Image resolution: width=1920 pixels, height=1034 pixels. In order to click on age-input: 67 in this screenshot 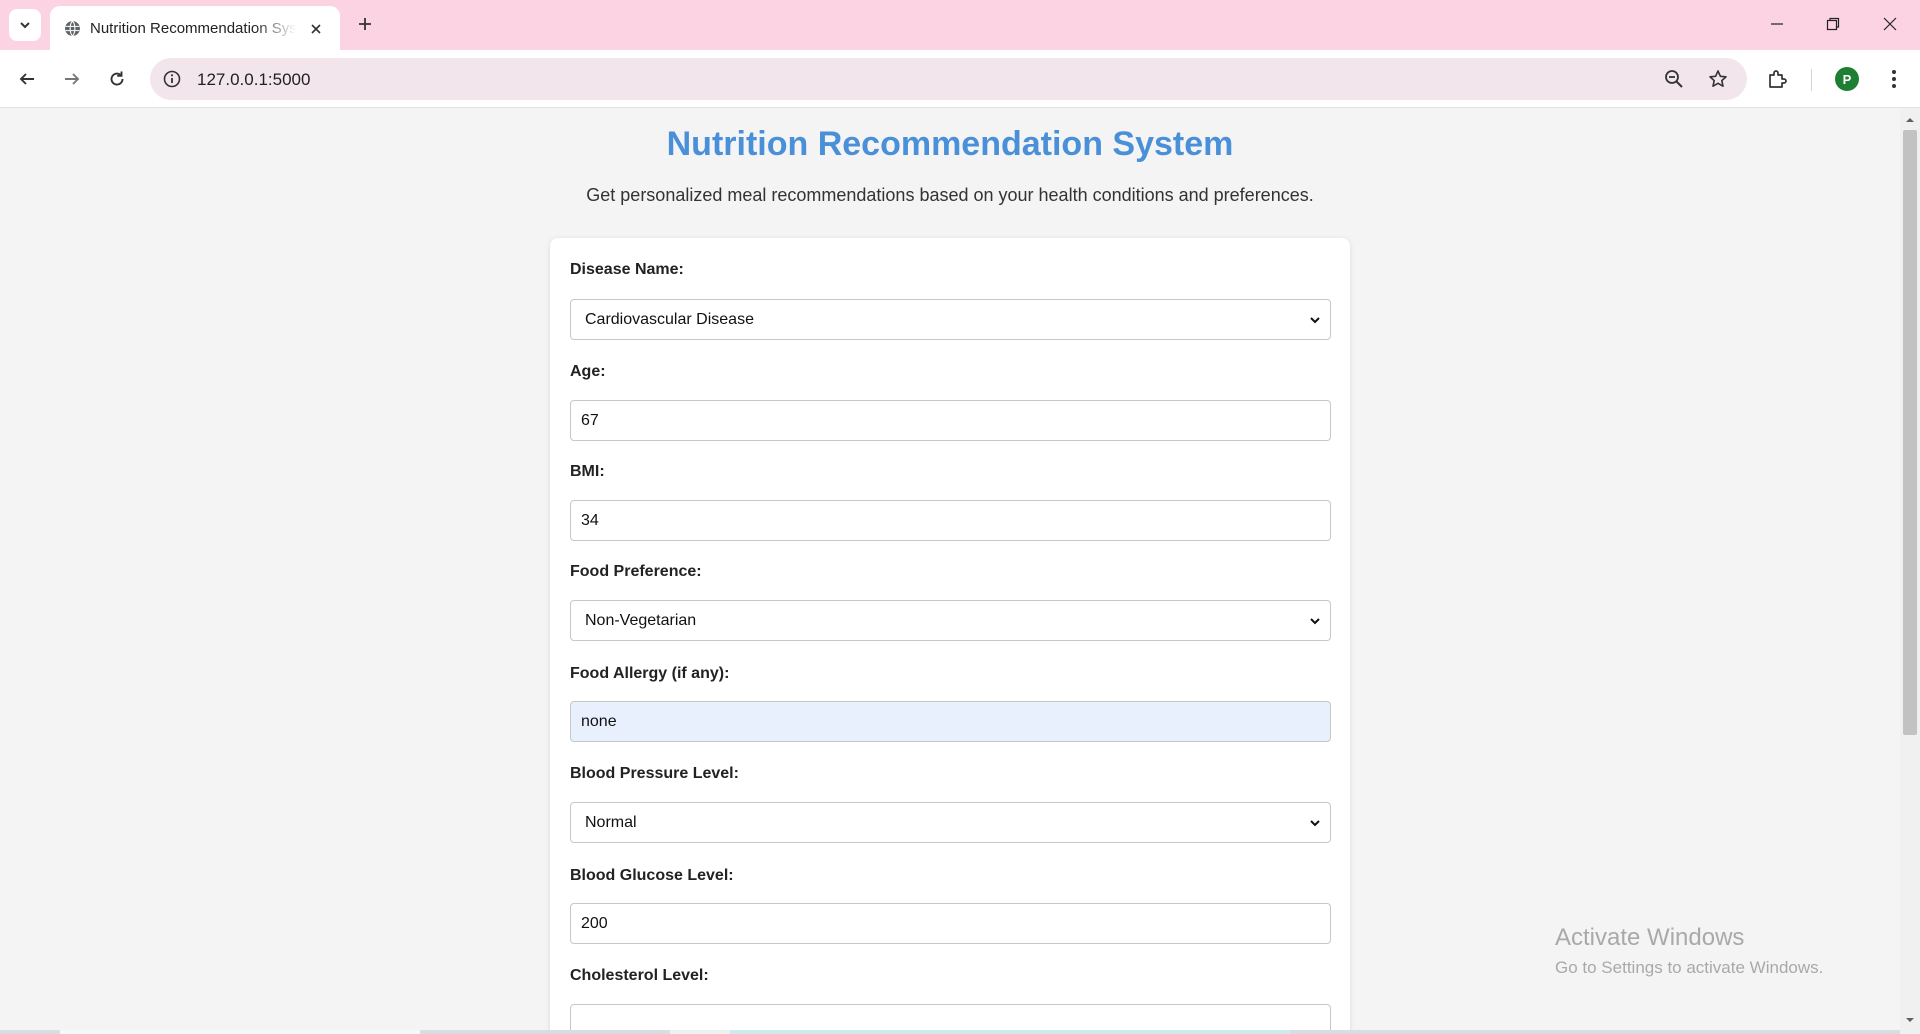, I will do `click(950, 420)`.